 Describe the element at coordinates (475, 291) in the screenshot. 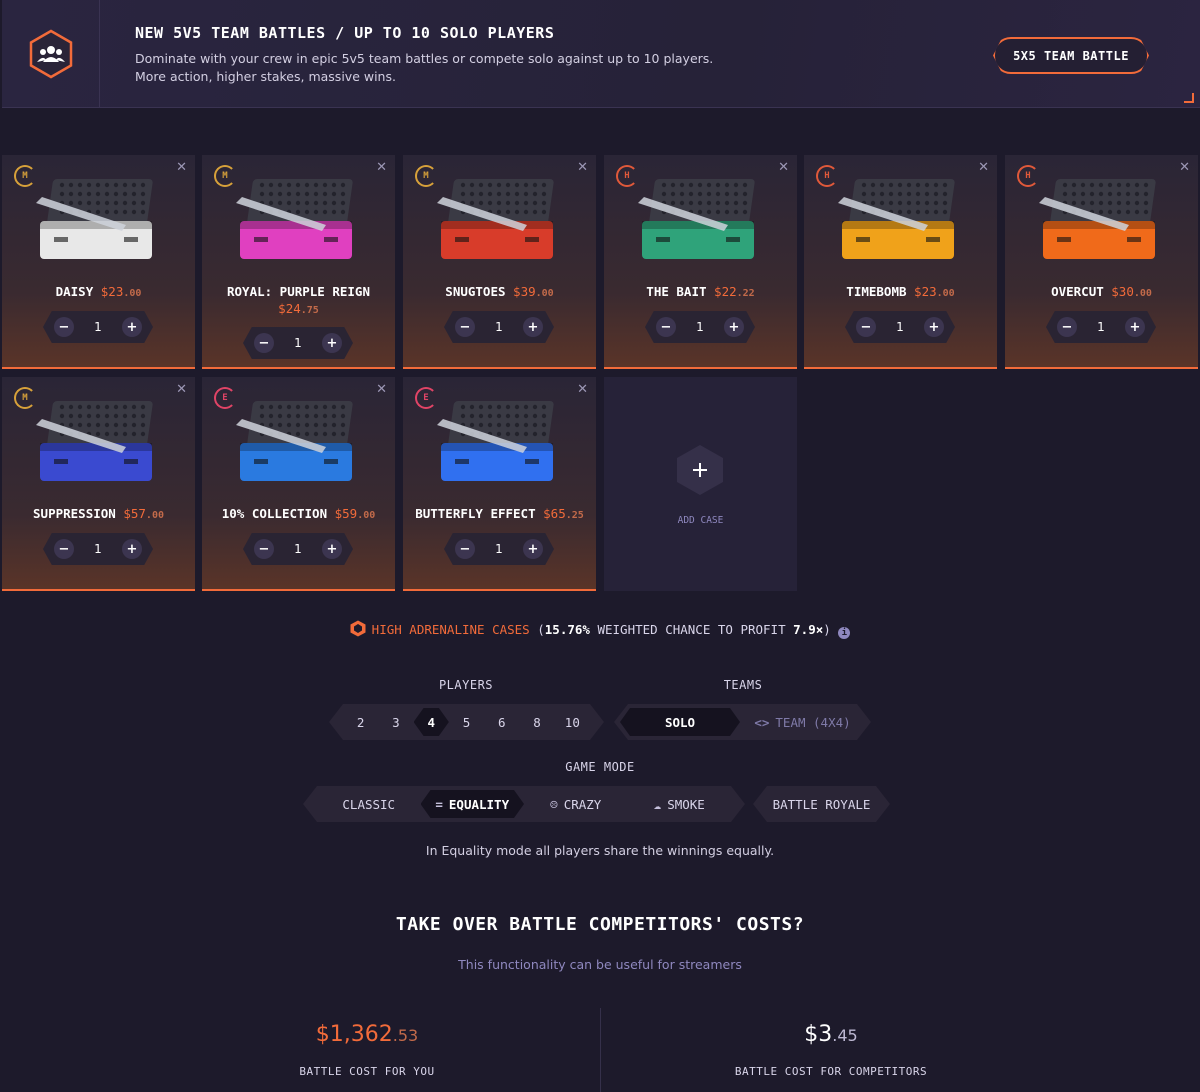

I see `case-name: SNUGTOES` at that location.